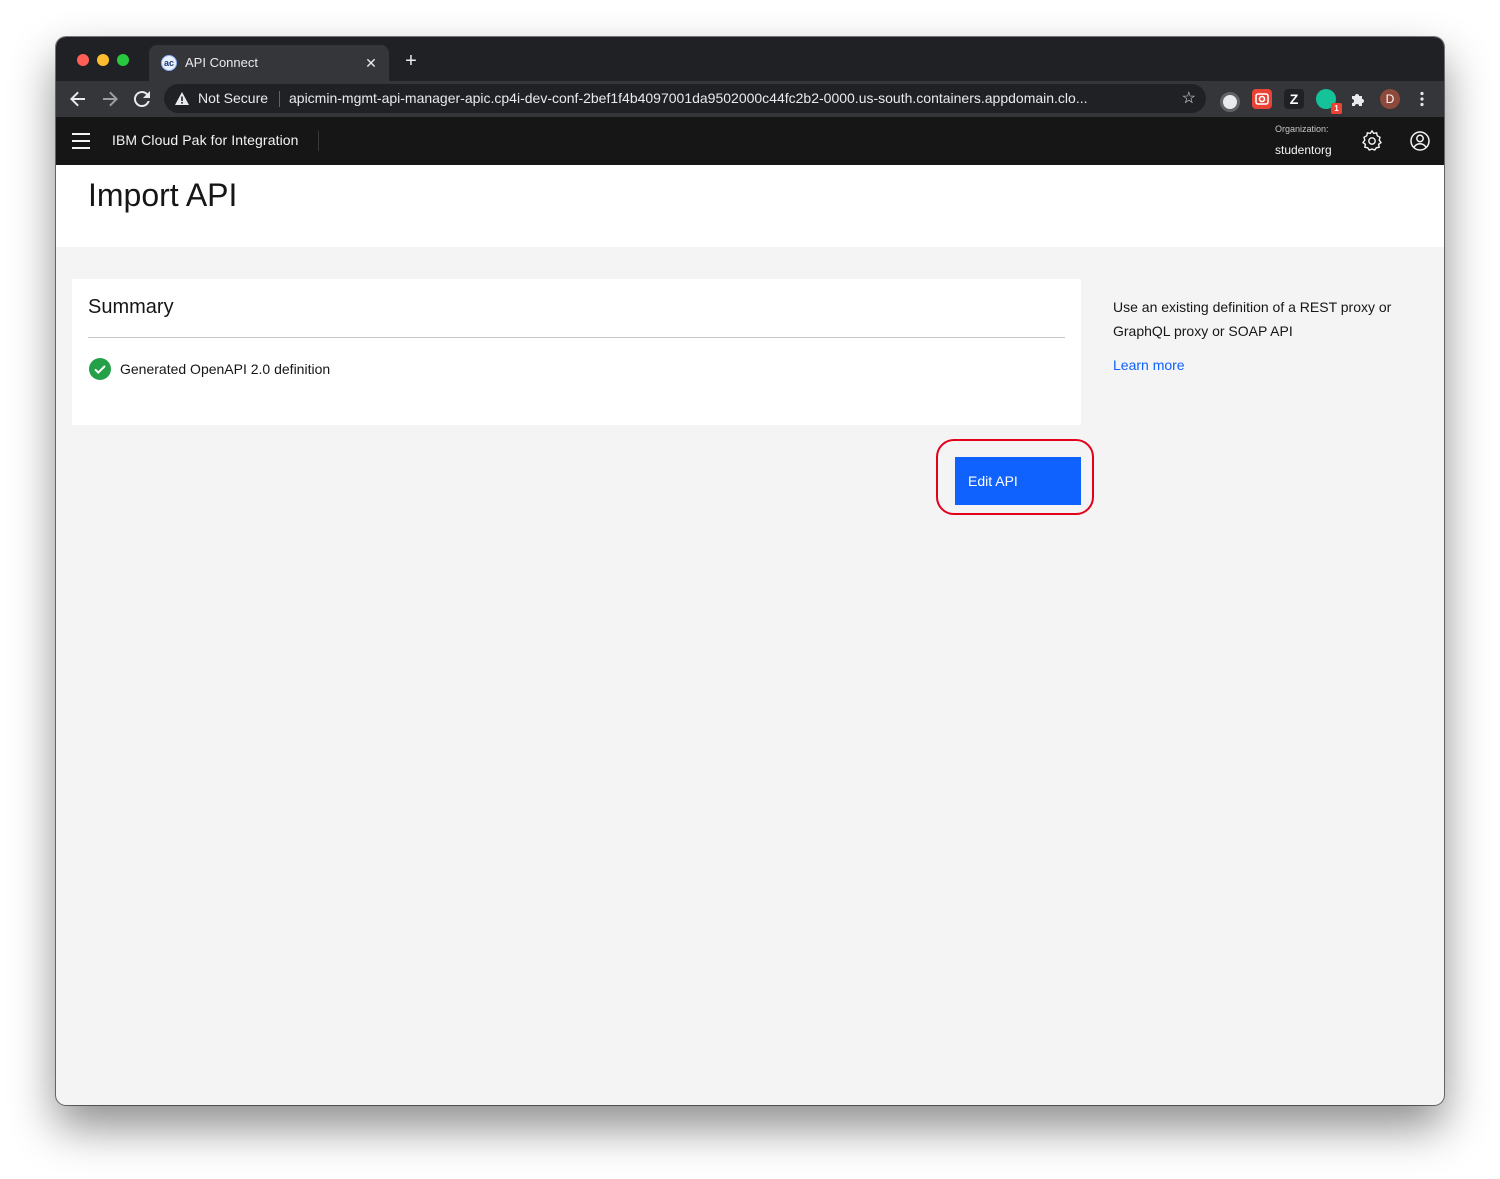  What do you see at coordinates (103, 60) in the screenshot?
I see `minimize-window-button` at bounding box center [103, 60].